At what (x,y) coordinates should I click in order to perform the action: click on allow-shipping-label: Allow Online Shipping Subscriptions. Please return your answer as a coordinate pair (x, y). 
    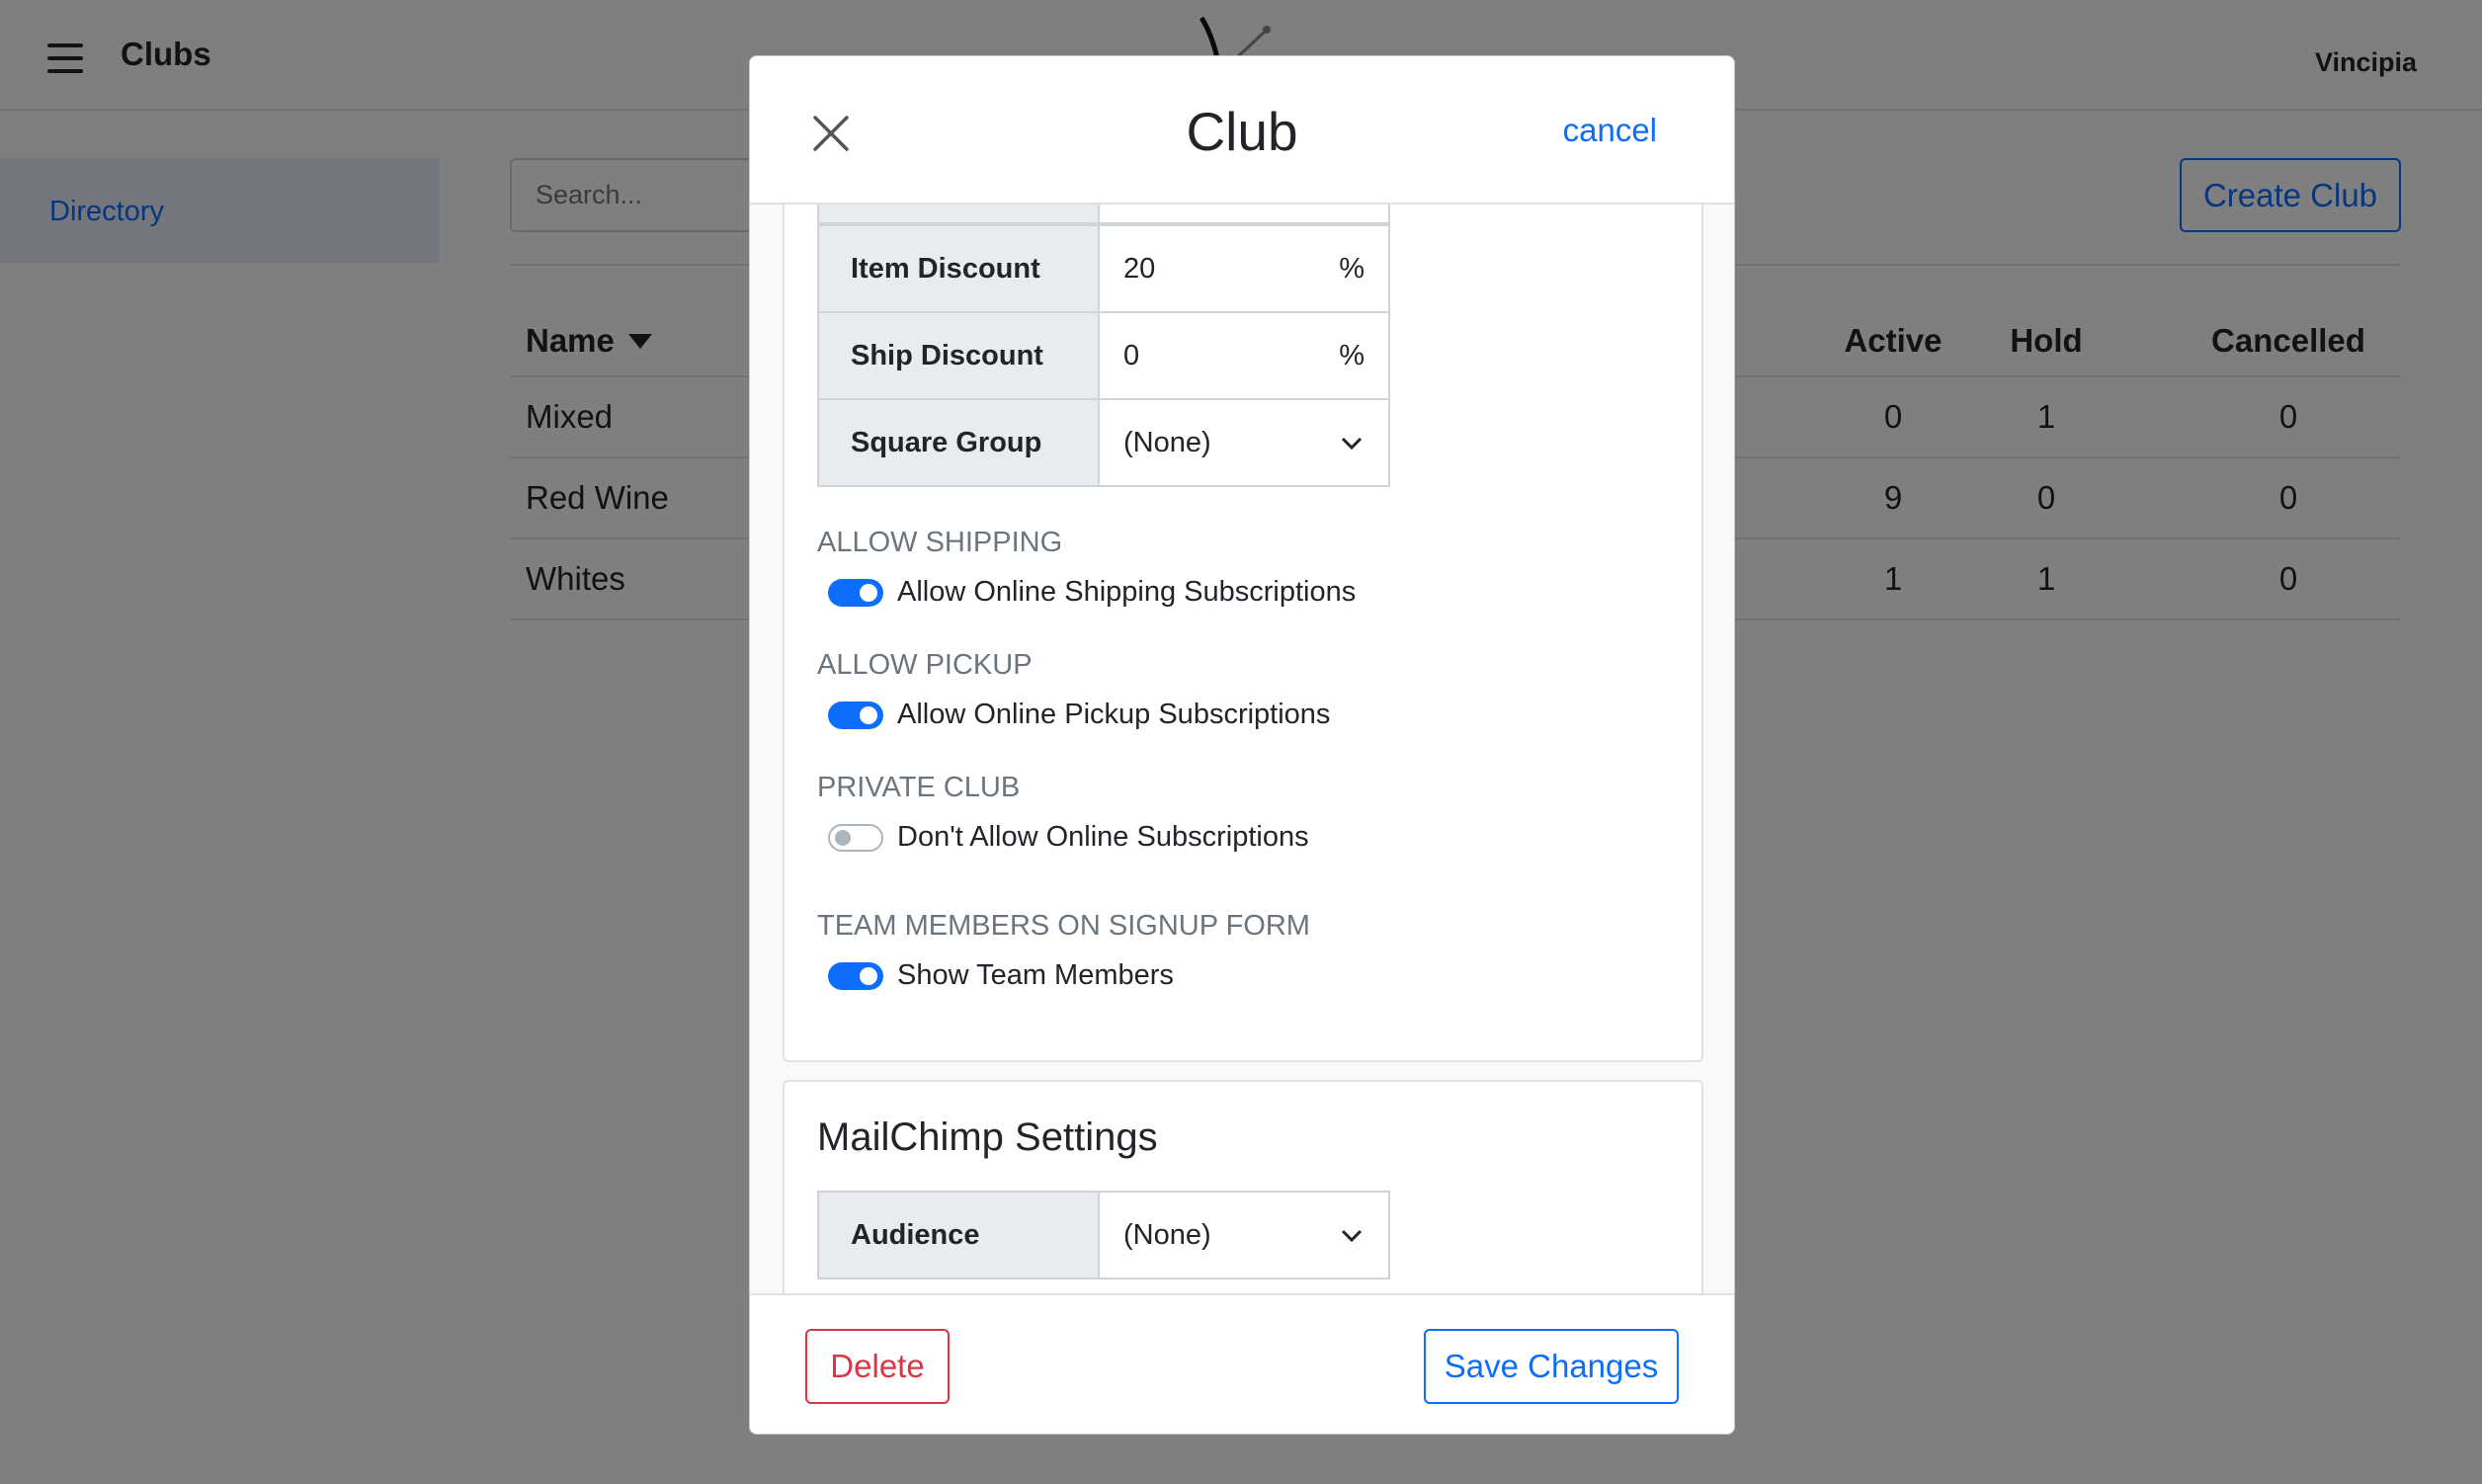
    Looking at the image, I should click on (1127, 592).